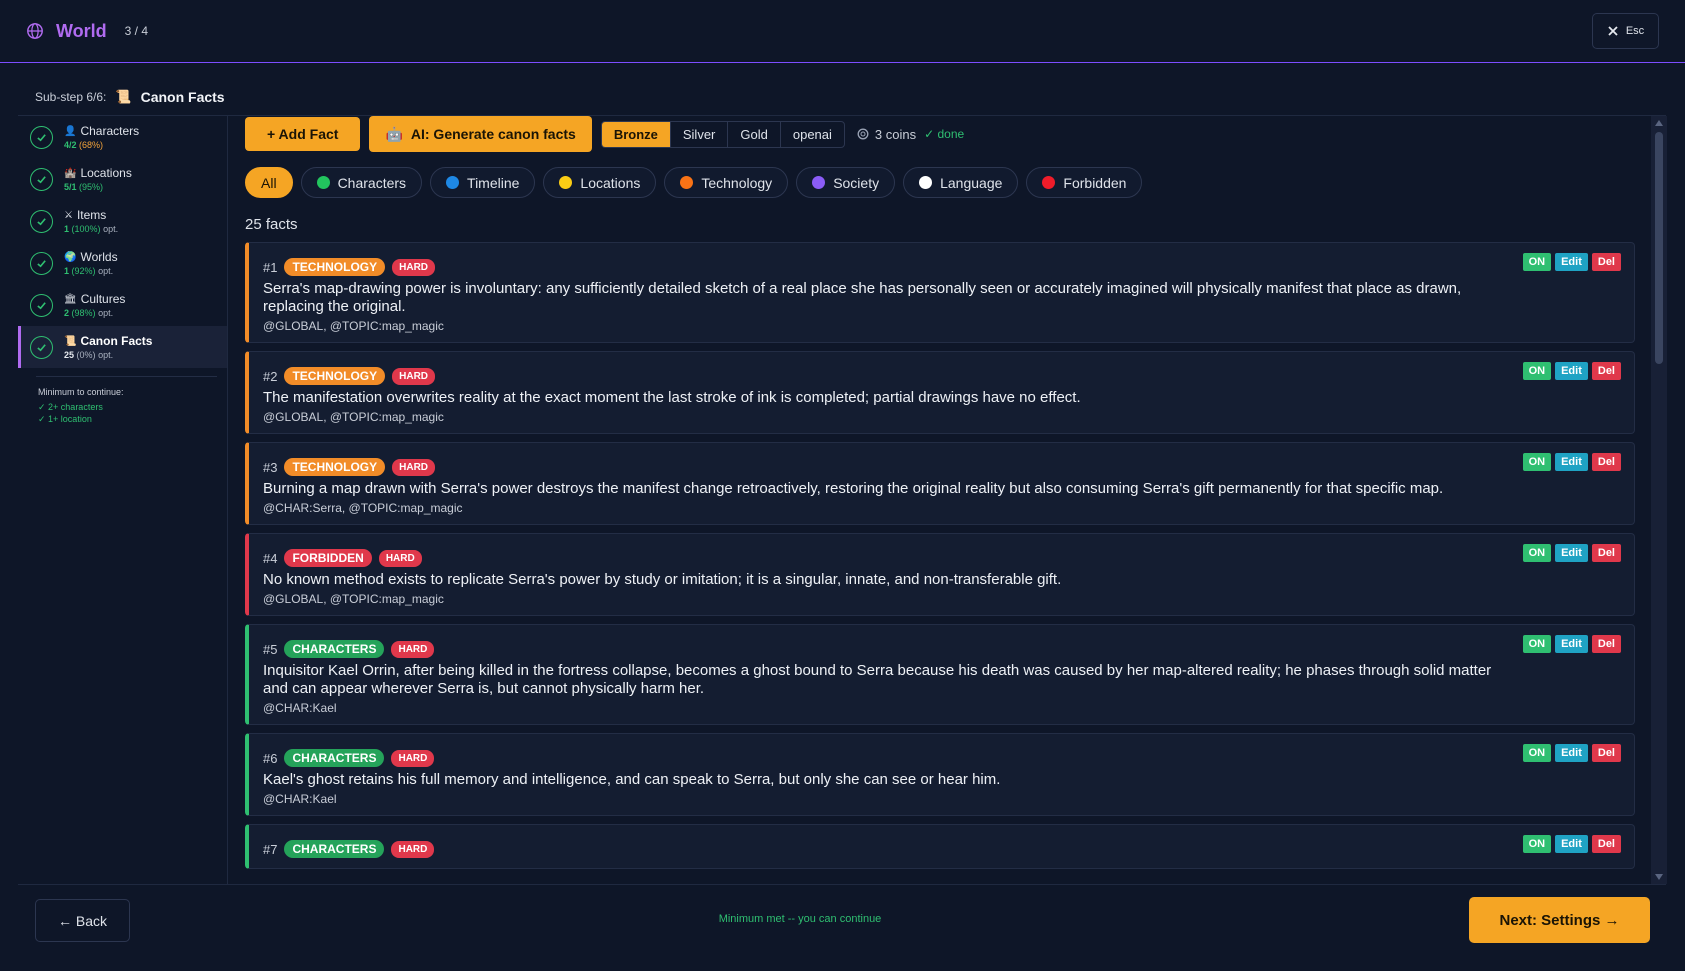 This screenshot has width=1685, height=971. I want to click on tier-selector: Bronze Silver Gold openai, so click(722, 134).